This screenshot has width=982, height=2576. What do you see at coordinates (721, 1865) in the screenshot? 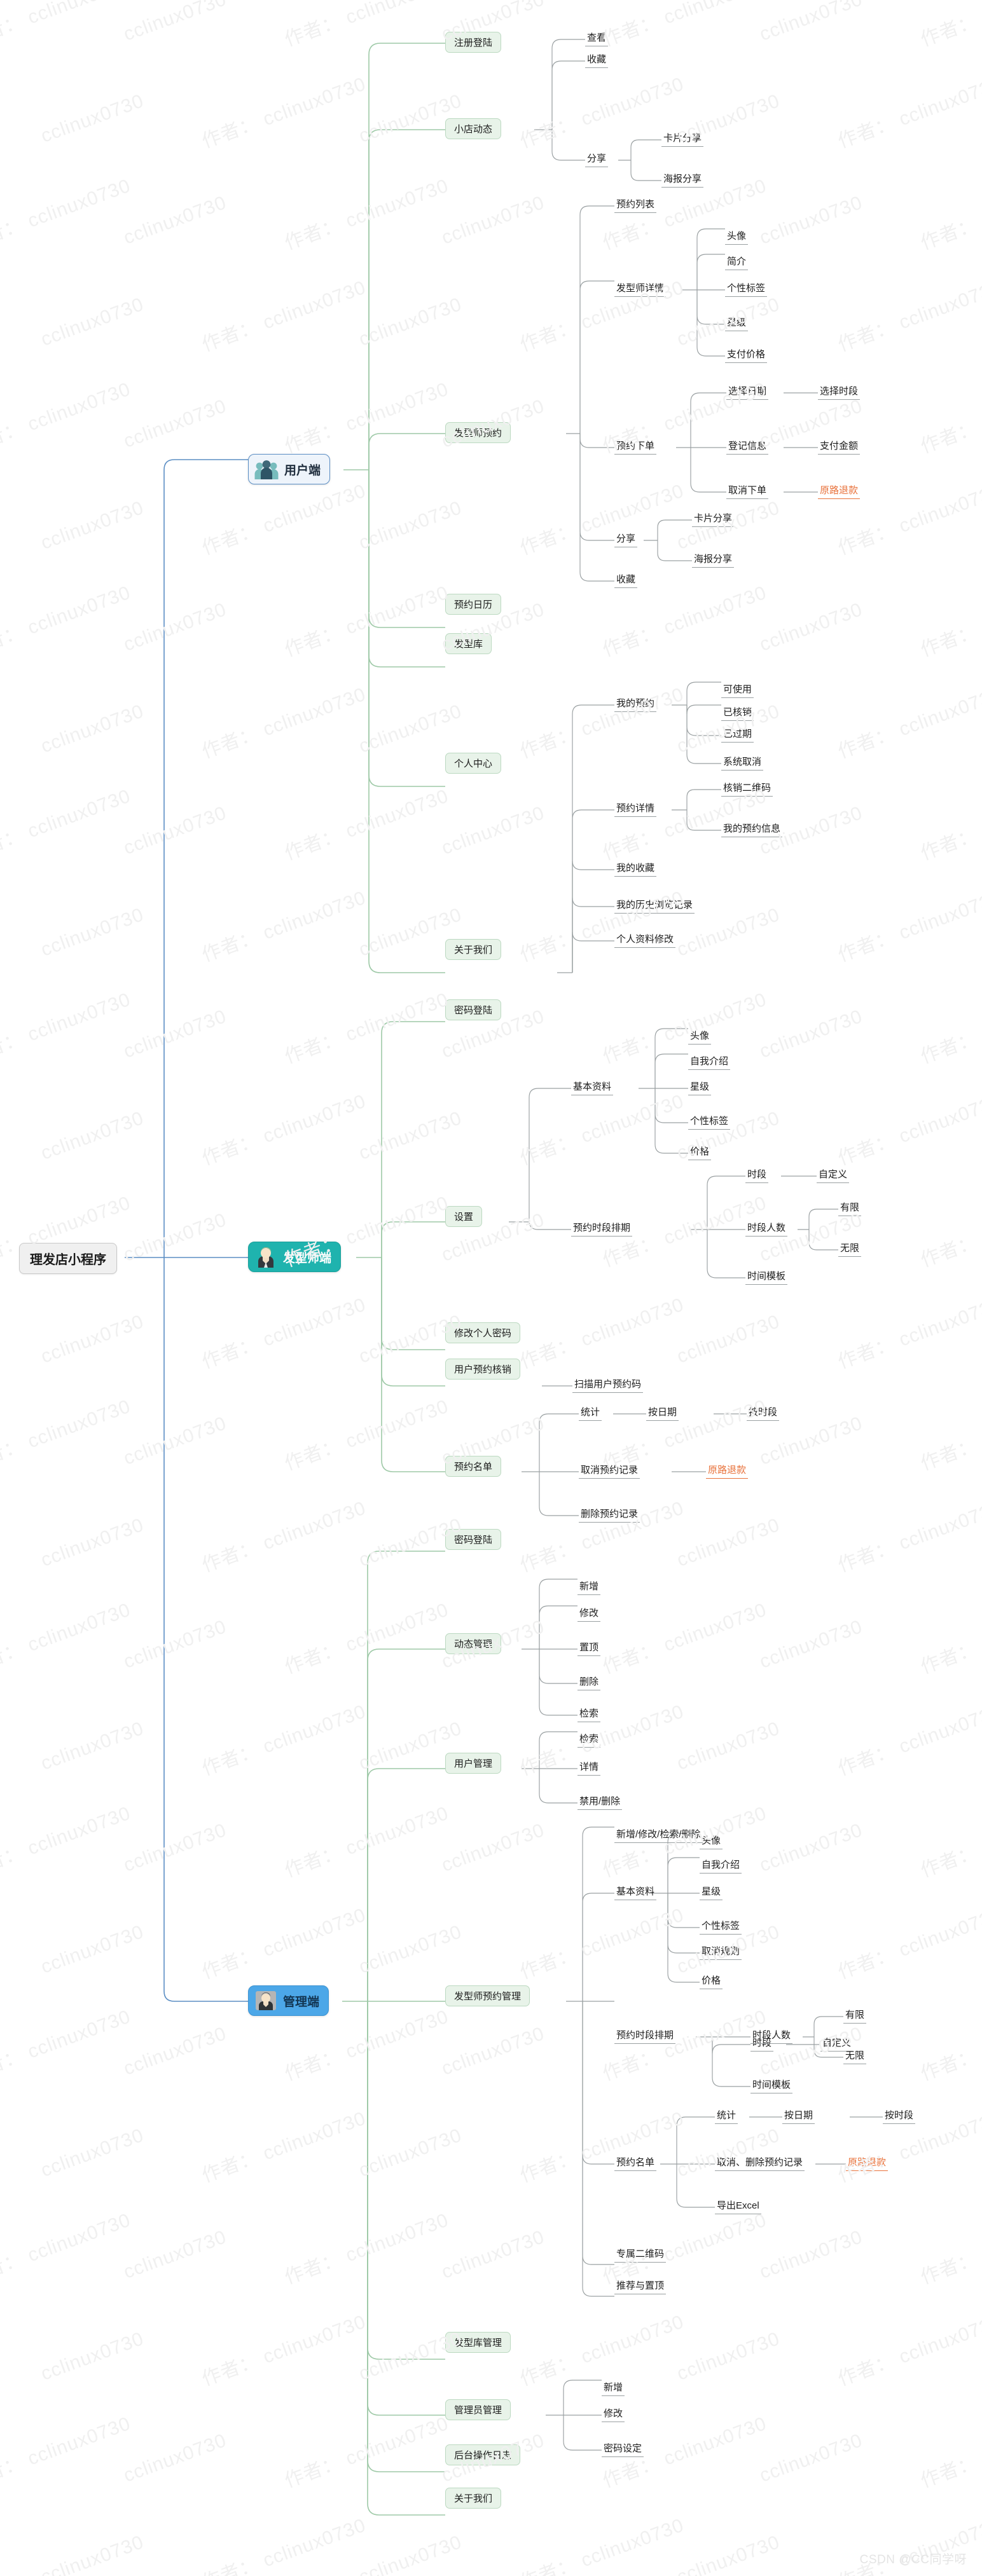
I see `node-profile-intro-admin: 自我介绍` at bounding box center [721, 1865].